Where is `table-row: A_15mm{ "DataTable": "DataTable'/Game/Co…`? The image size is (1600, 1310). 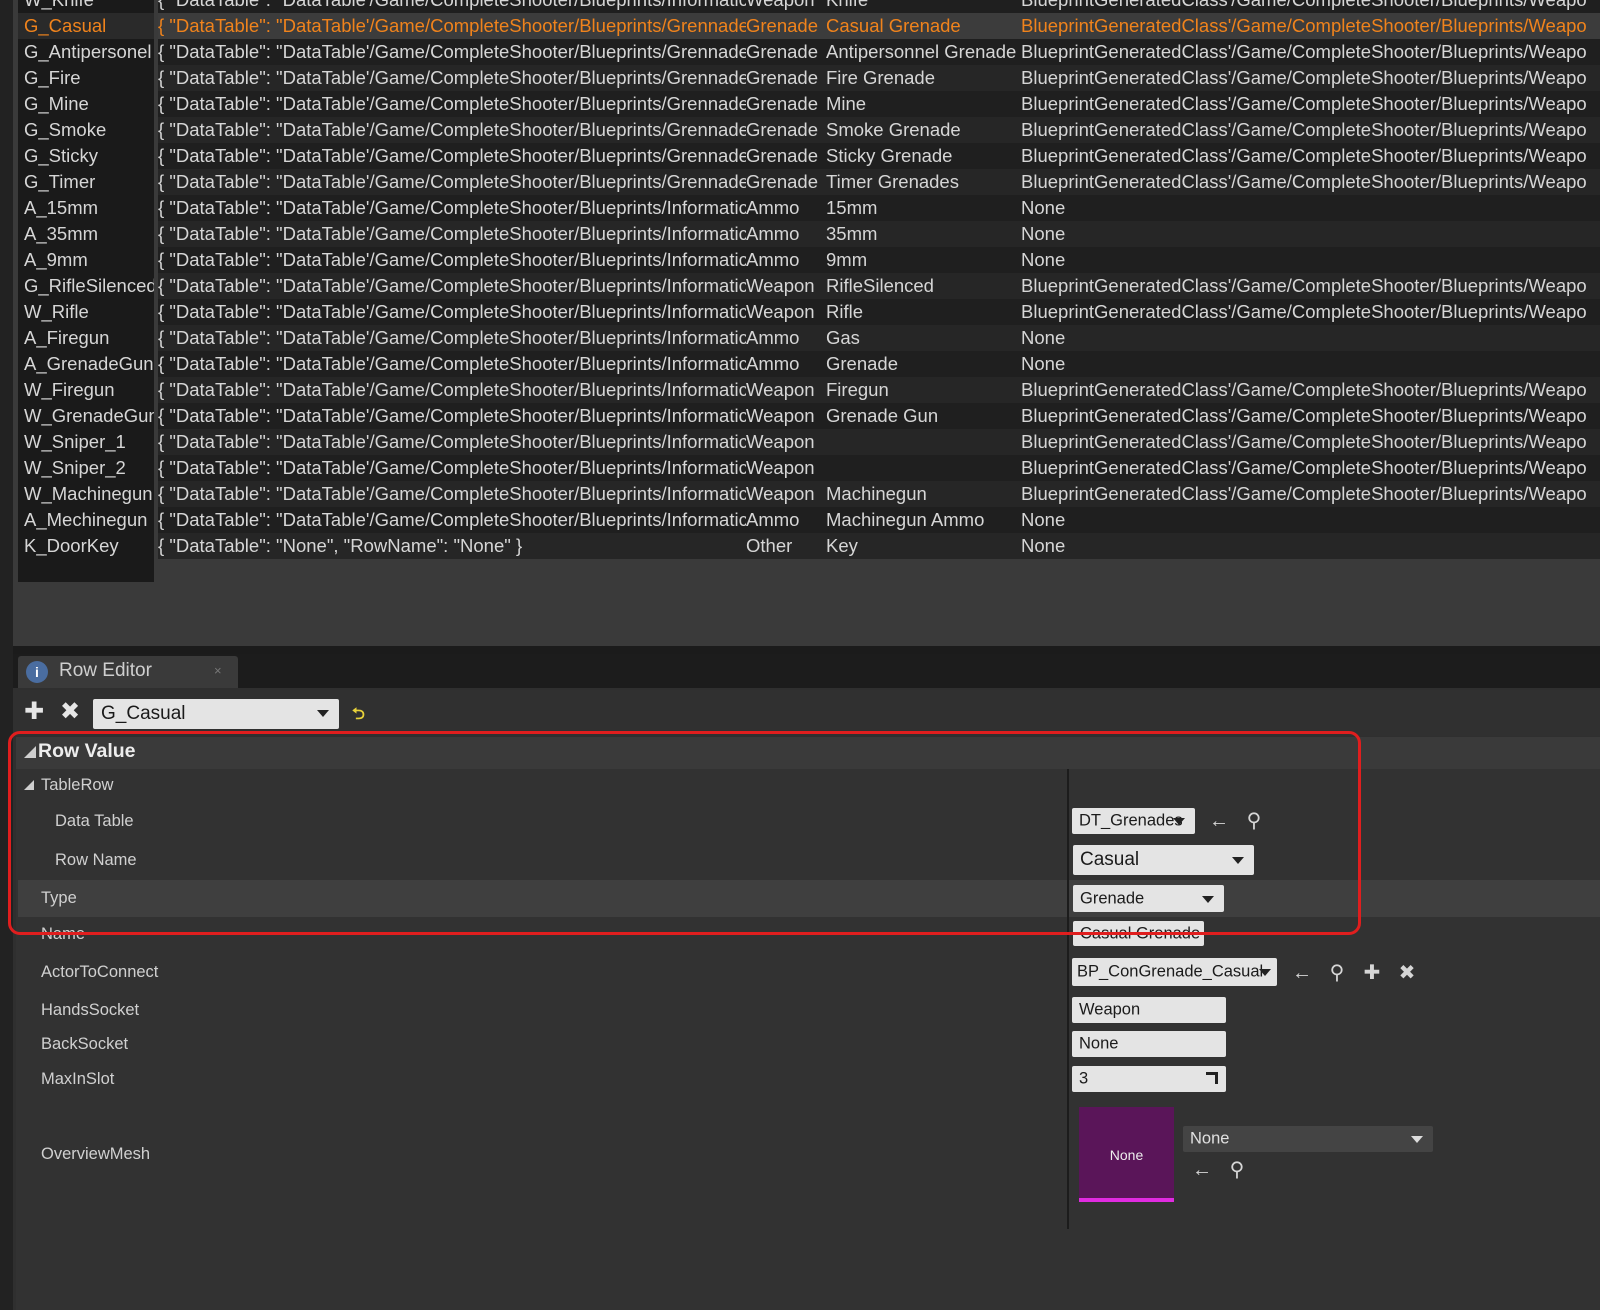 table-row: A_15mm{ "DataTable": "DataTable'/Game/Co… is located at coordinates (806, 208).